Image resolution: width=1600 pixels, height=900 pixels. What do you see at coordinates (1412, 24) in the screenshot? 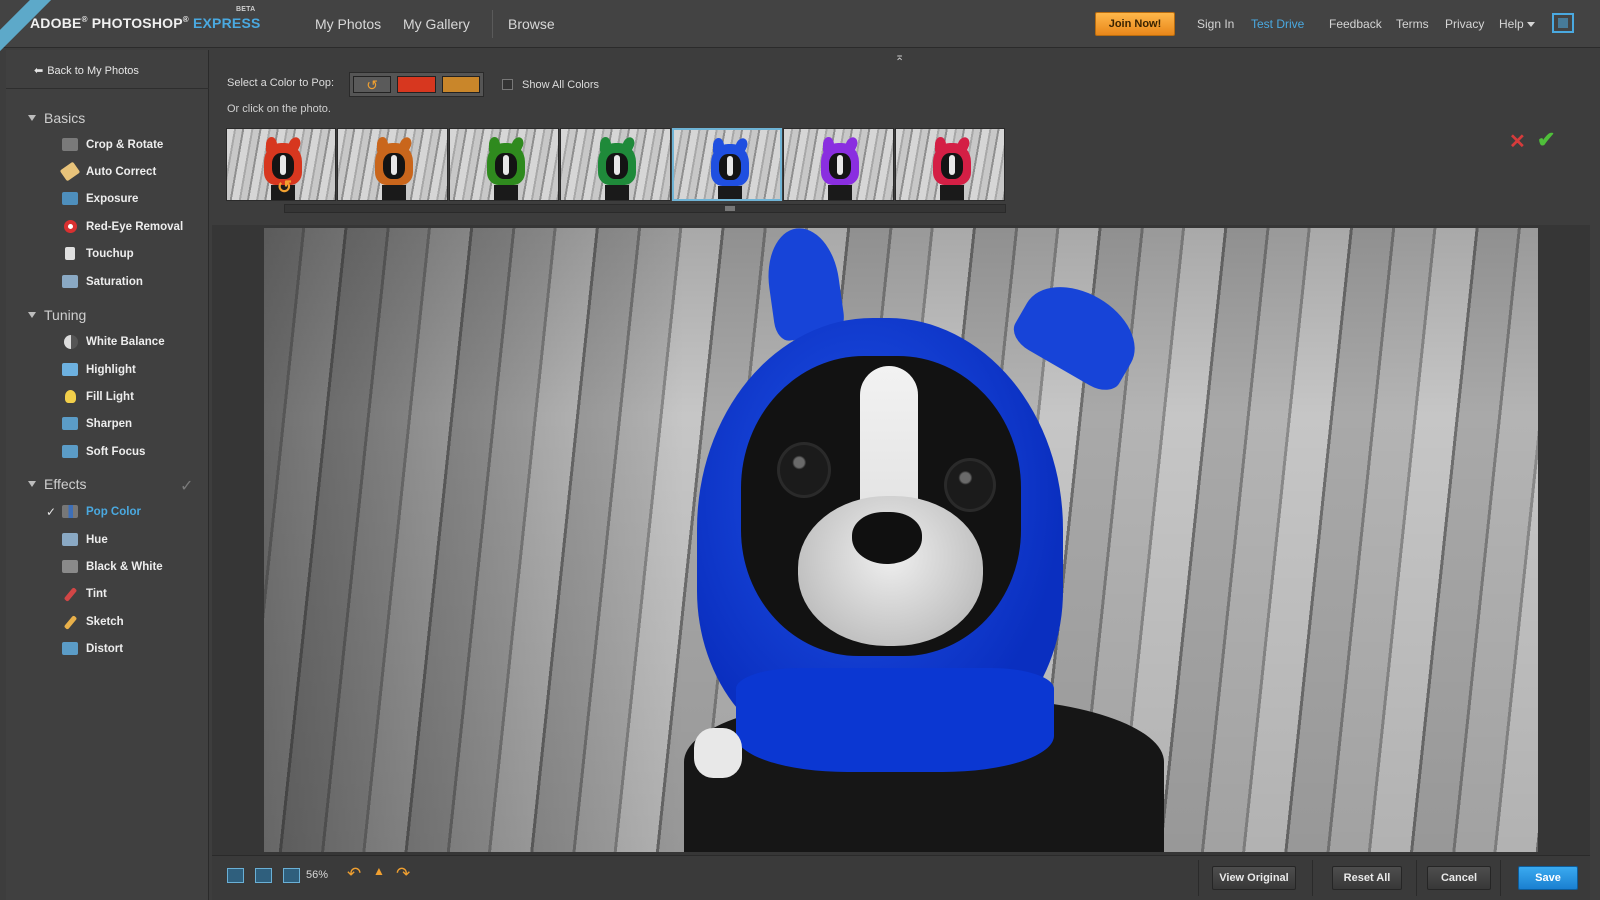
I see `link-terms: Terms` at bounding box center [1412, 24].